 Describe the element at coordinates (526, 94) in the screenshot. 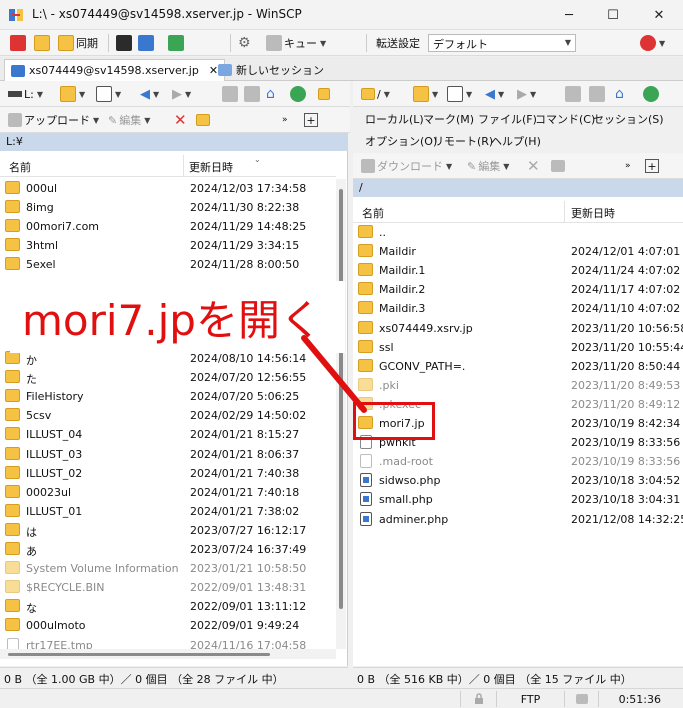

I see `right-forward-button: ▶ ▼` at that location.